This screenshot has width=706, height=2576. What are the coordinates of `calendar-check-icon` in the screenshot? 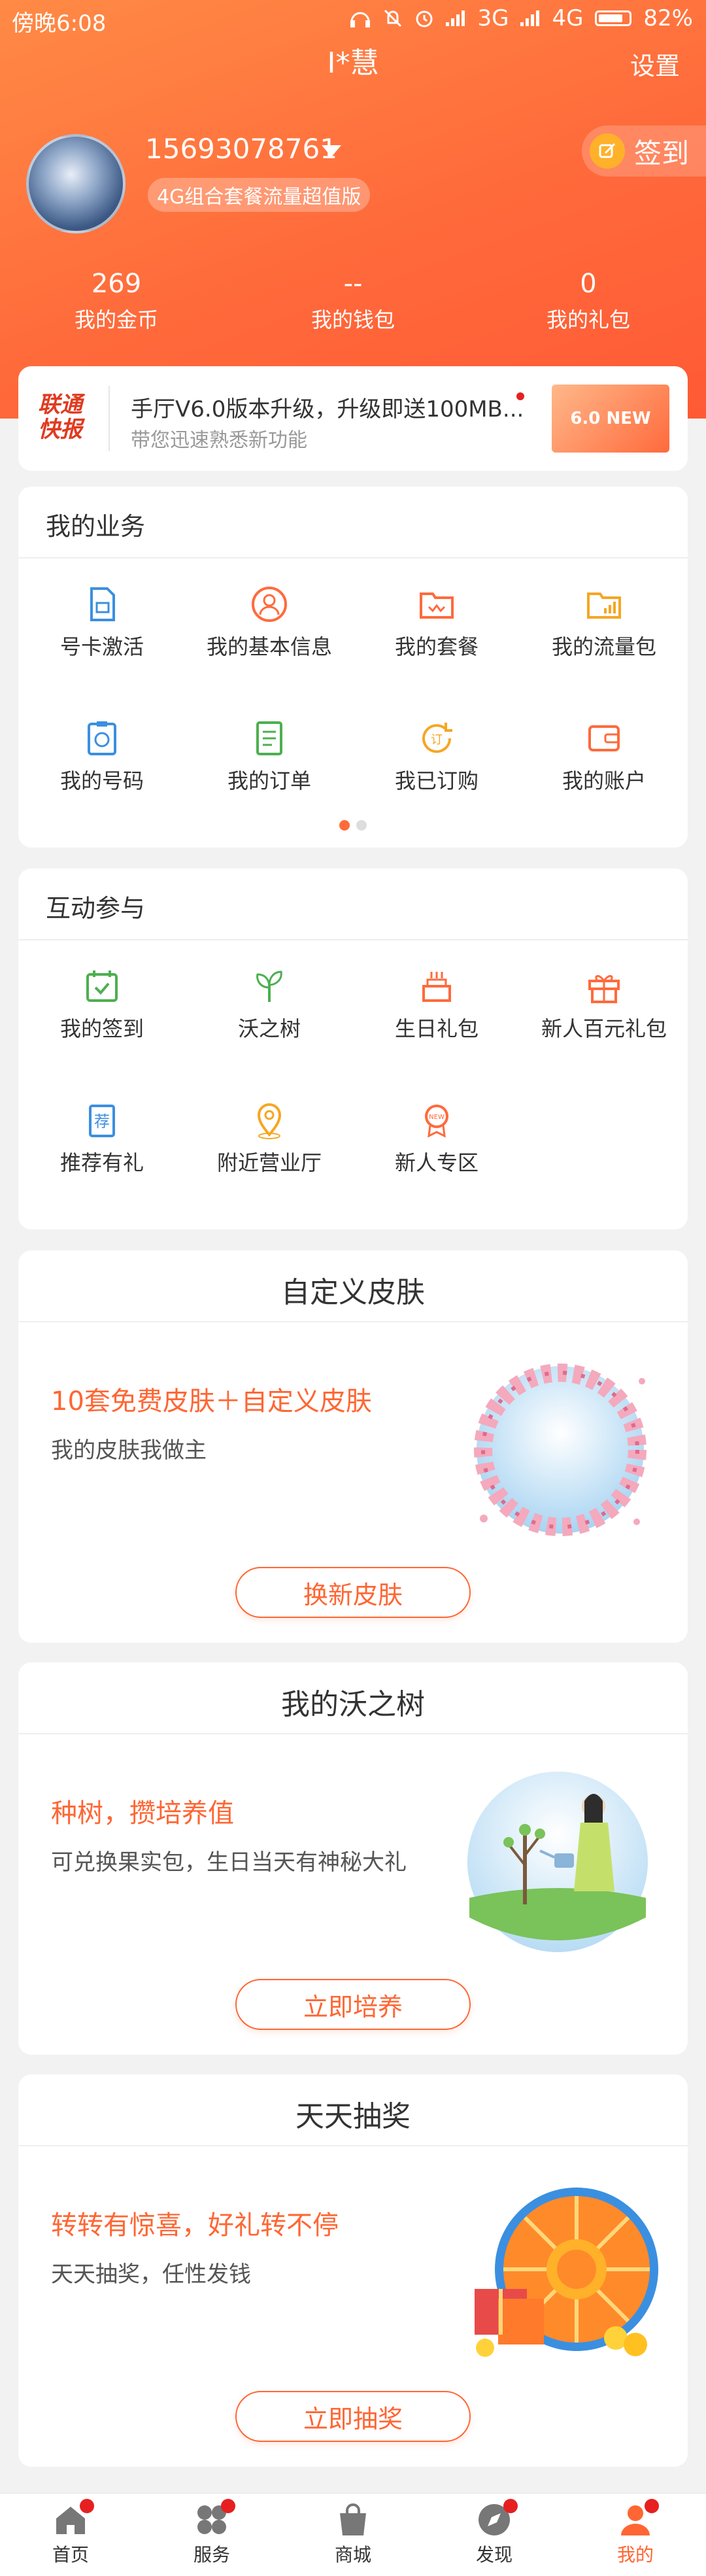 It's located at (102, 986).